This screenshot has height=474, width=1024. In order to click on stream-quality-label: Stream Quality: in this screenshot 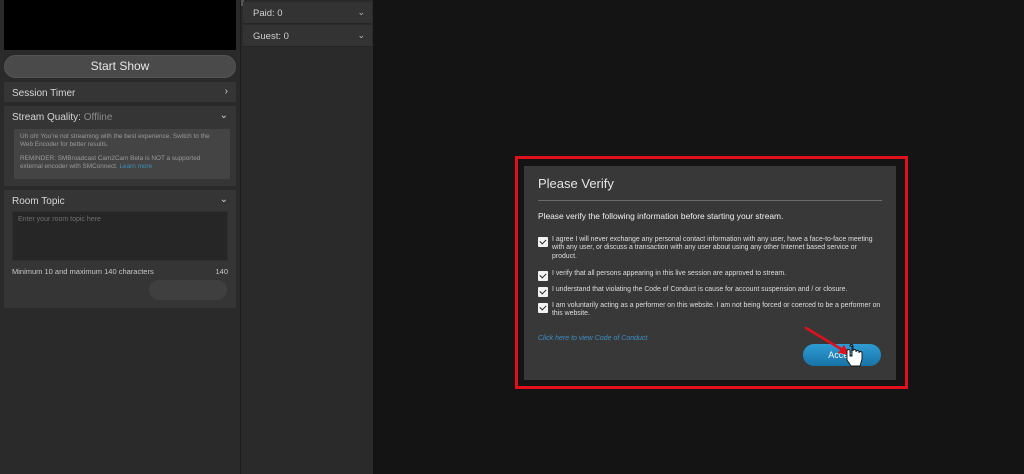, I will do `click(46, 117)`.